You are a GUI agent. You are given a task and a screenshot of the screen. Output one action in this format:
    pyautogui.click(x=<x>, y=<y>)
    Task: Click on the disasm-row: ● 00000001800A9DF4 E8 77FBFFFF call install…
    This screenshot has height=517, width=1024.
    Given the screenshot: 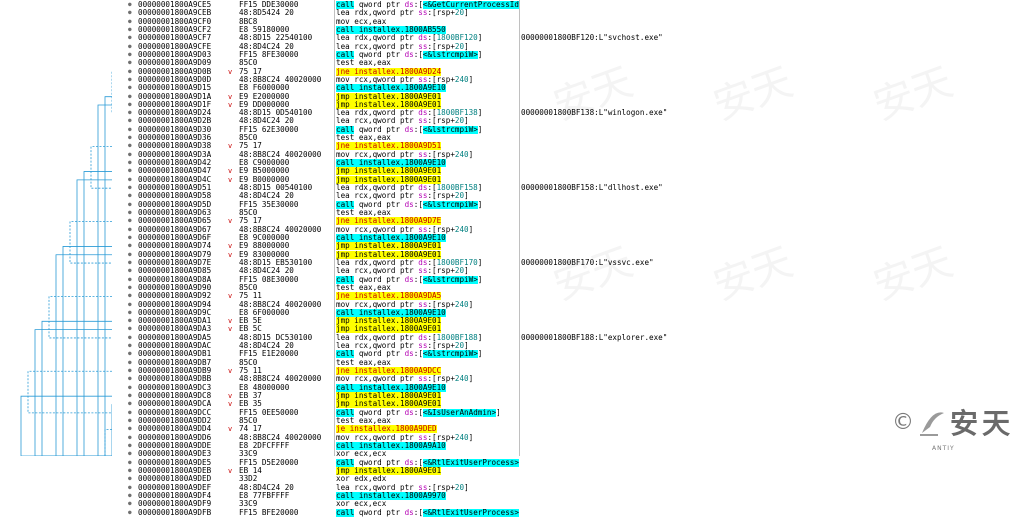 What is the action you would take?
    pyautogui.click(x=512, y=495)
    